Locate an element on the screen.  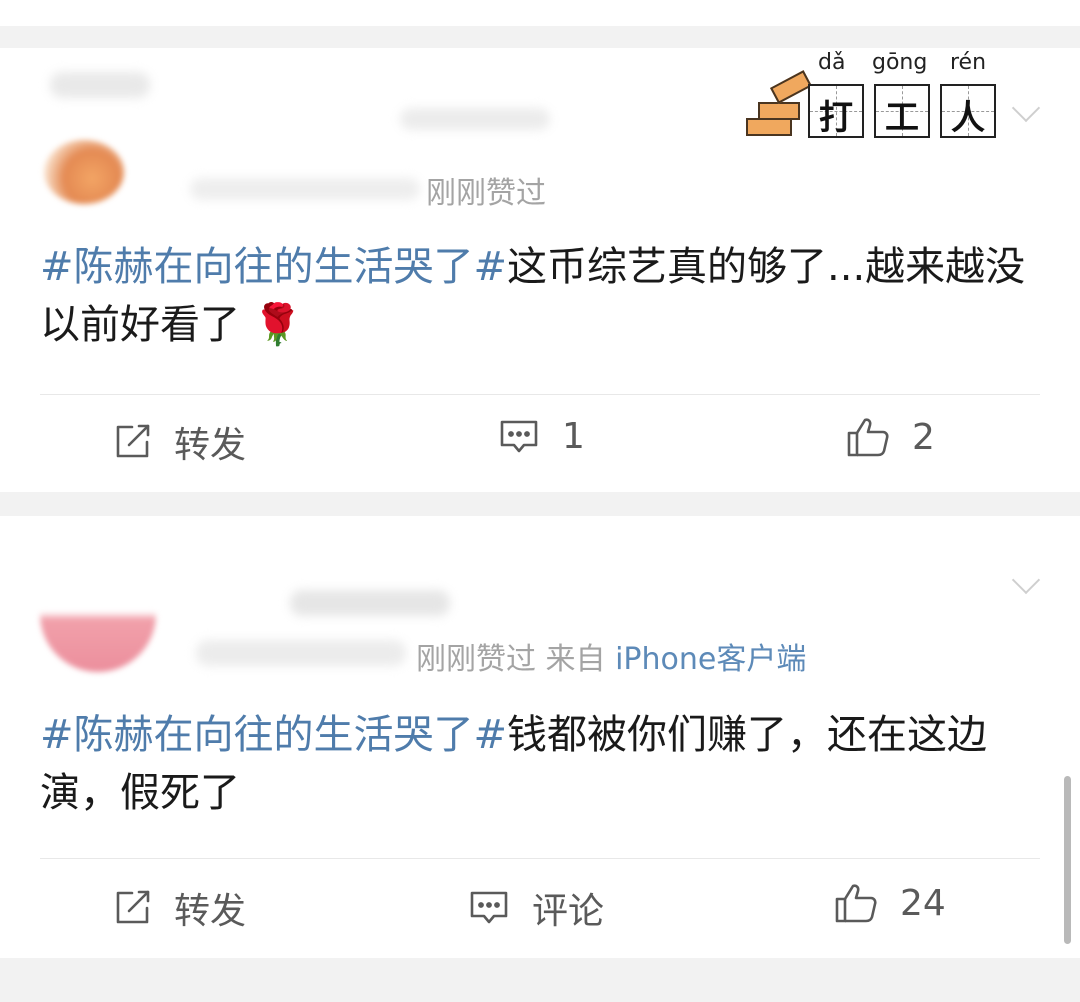
badge-char: 工 is located at coordinates (902, 118).